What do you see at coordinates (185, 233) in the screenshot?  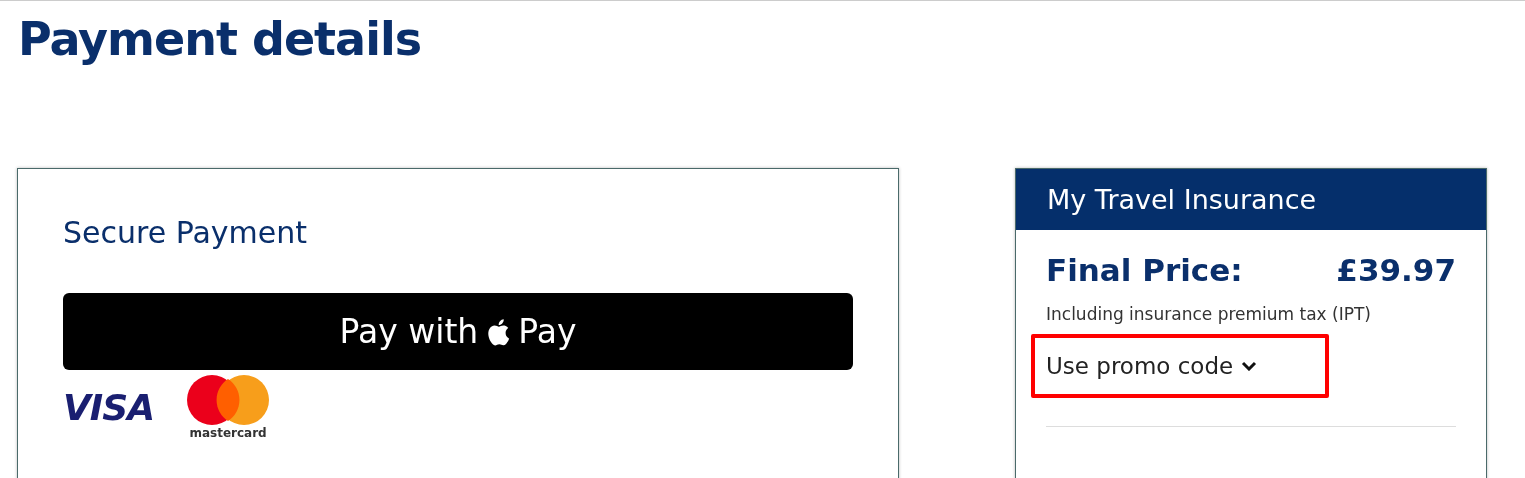 I see `section-title: Secure Payment` at bounding box center [185, 233].